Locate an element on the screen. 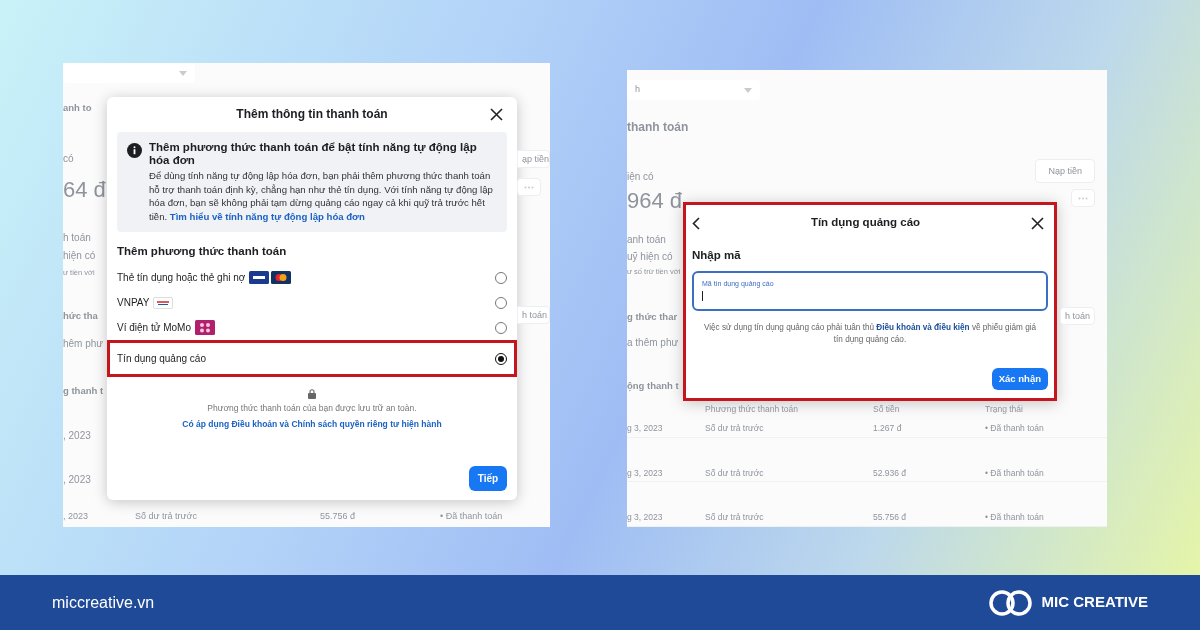 The height and width of the screenshot is (630, 1200). faded-heading: ộng thanh t is located at coordinates (653, 386).